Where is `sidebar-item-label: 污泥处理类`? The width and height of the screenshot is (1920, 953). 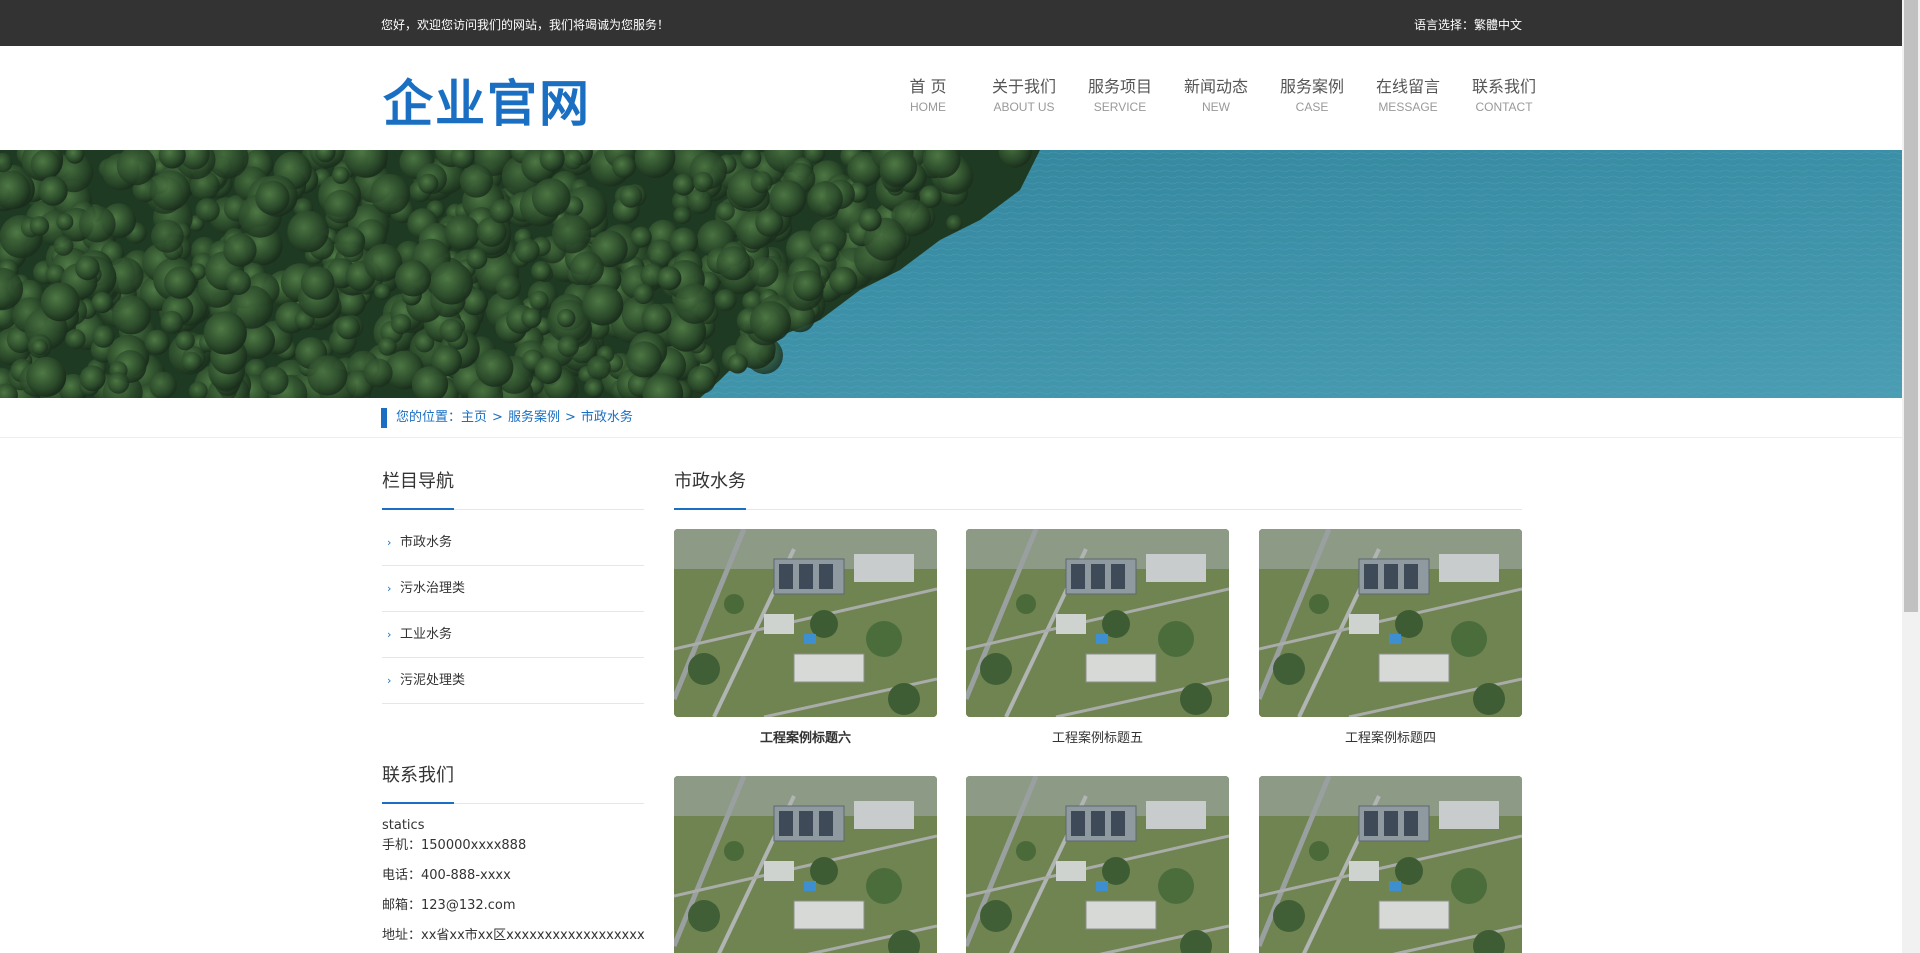
sidebar-item-label: 污泥处理类 is located at coordinates (433, 680).